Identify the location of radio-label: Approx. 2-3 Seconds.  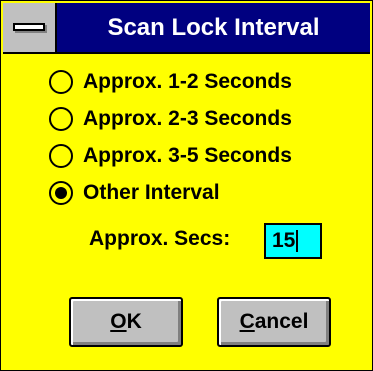
(187, 118).